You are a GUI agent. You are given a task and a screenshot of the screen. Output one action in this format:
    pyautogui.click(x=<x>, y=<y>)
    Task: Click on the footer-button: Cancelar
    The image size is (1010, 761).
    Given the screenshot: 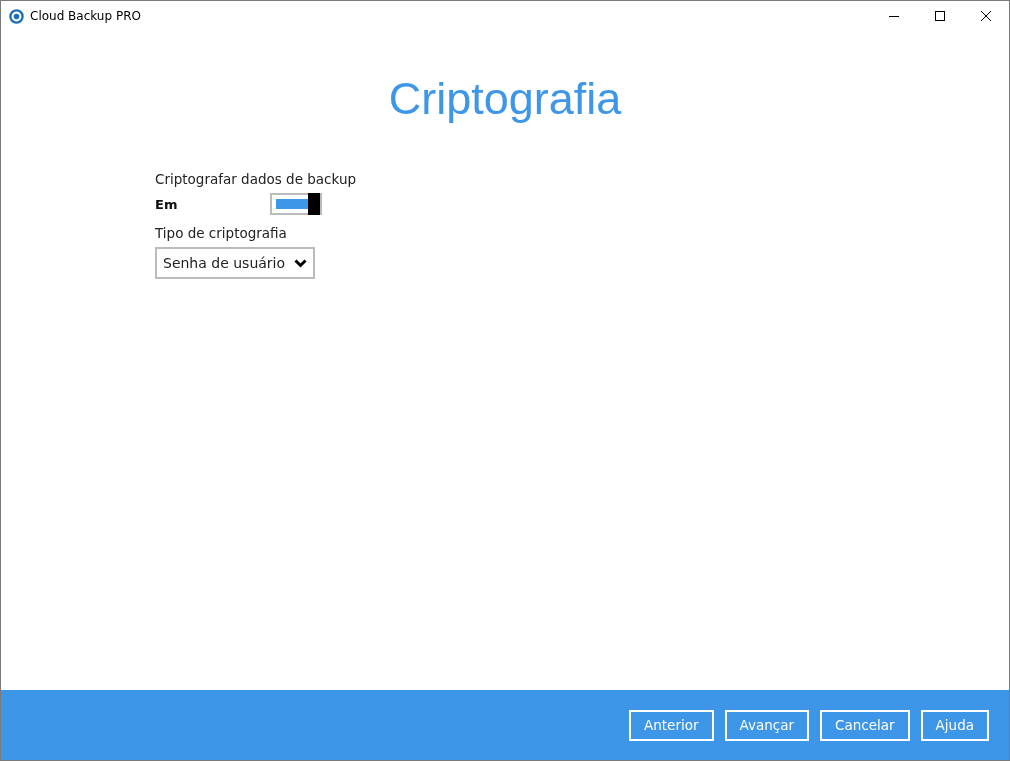 What is the action you would take?
    pyautogui.click(x=865, y=725)
    